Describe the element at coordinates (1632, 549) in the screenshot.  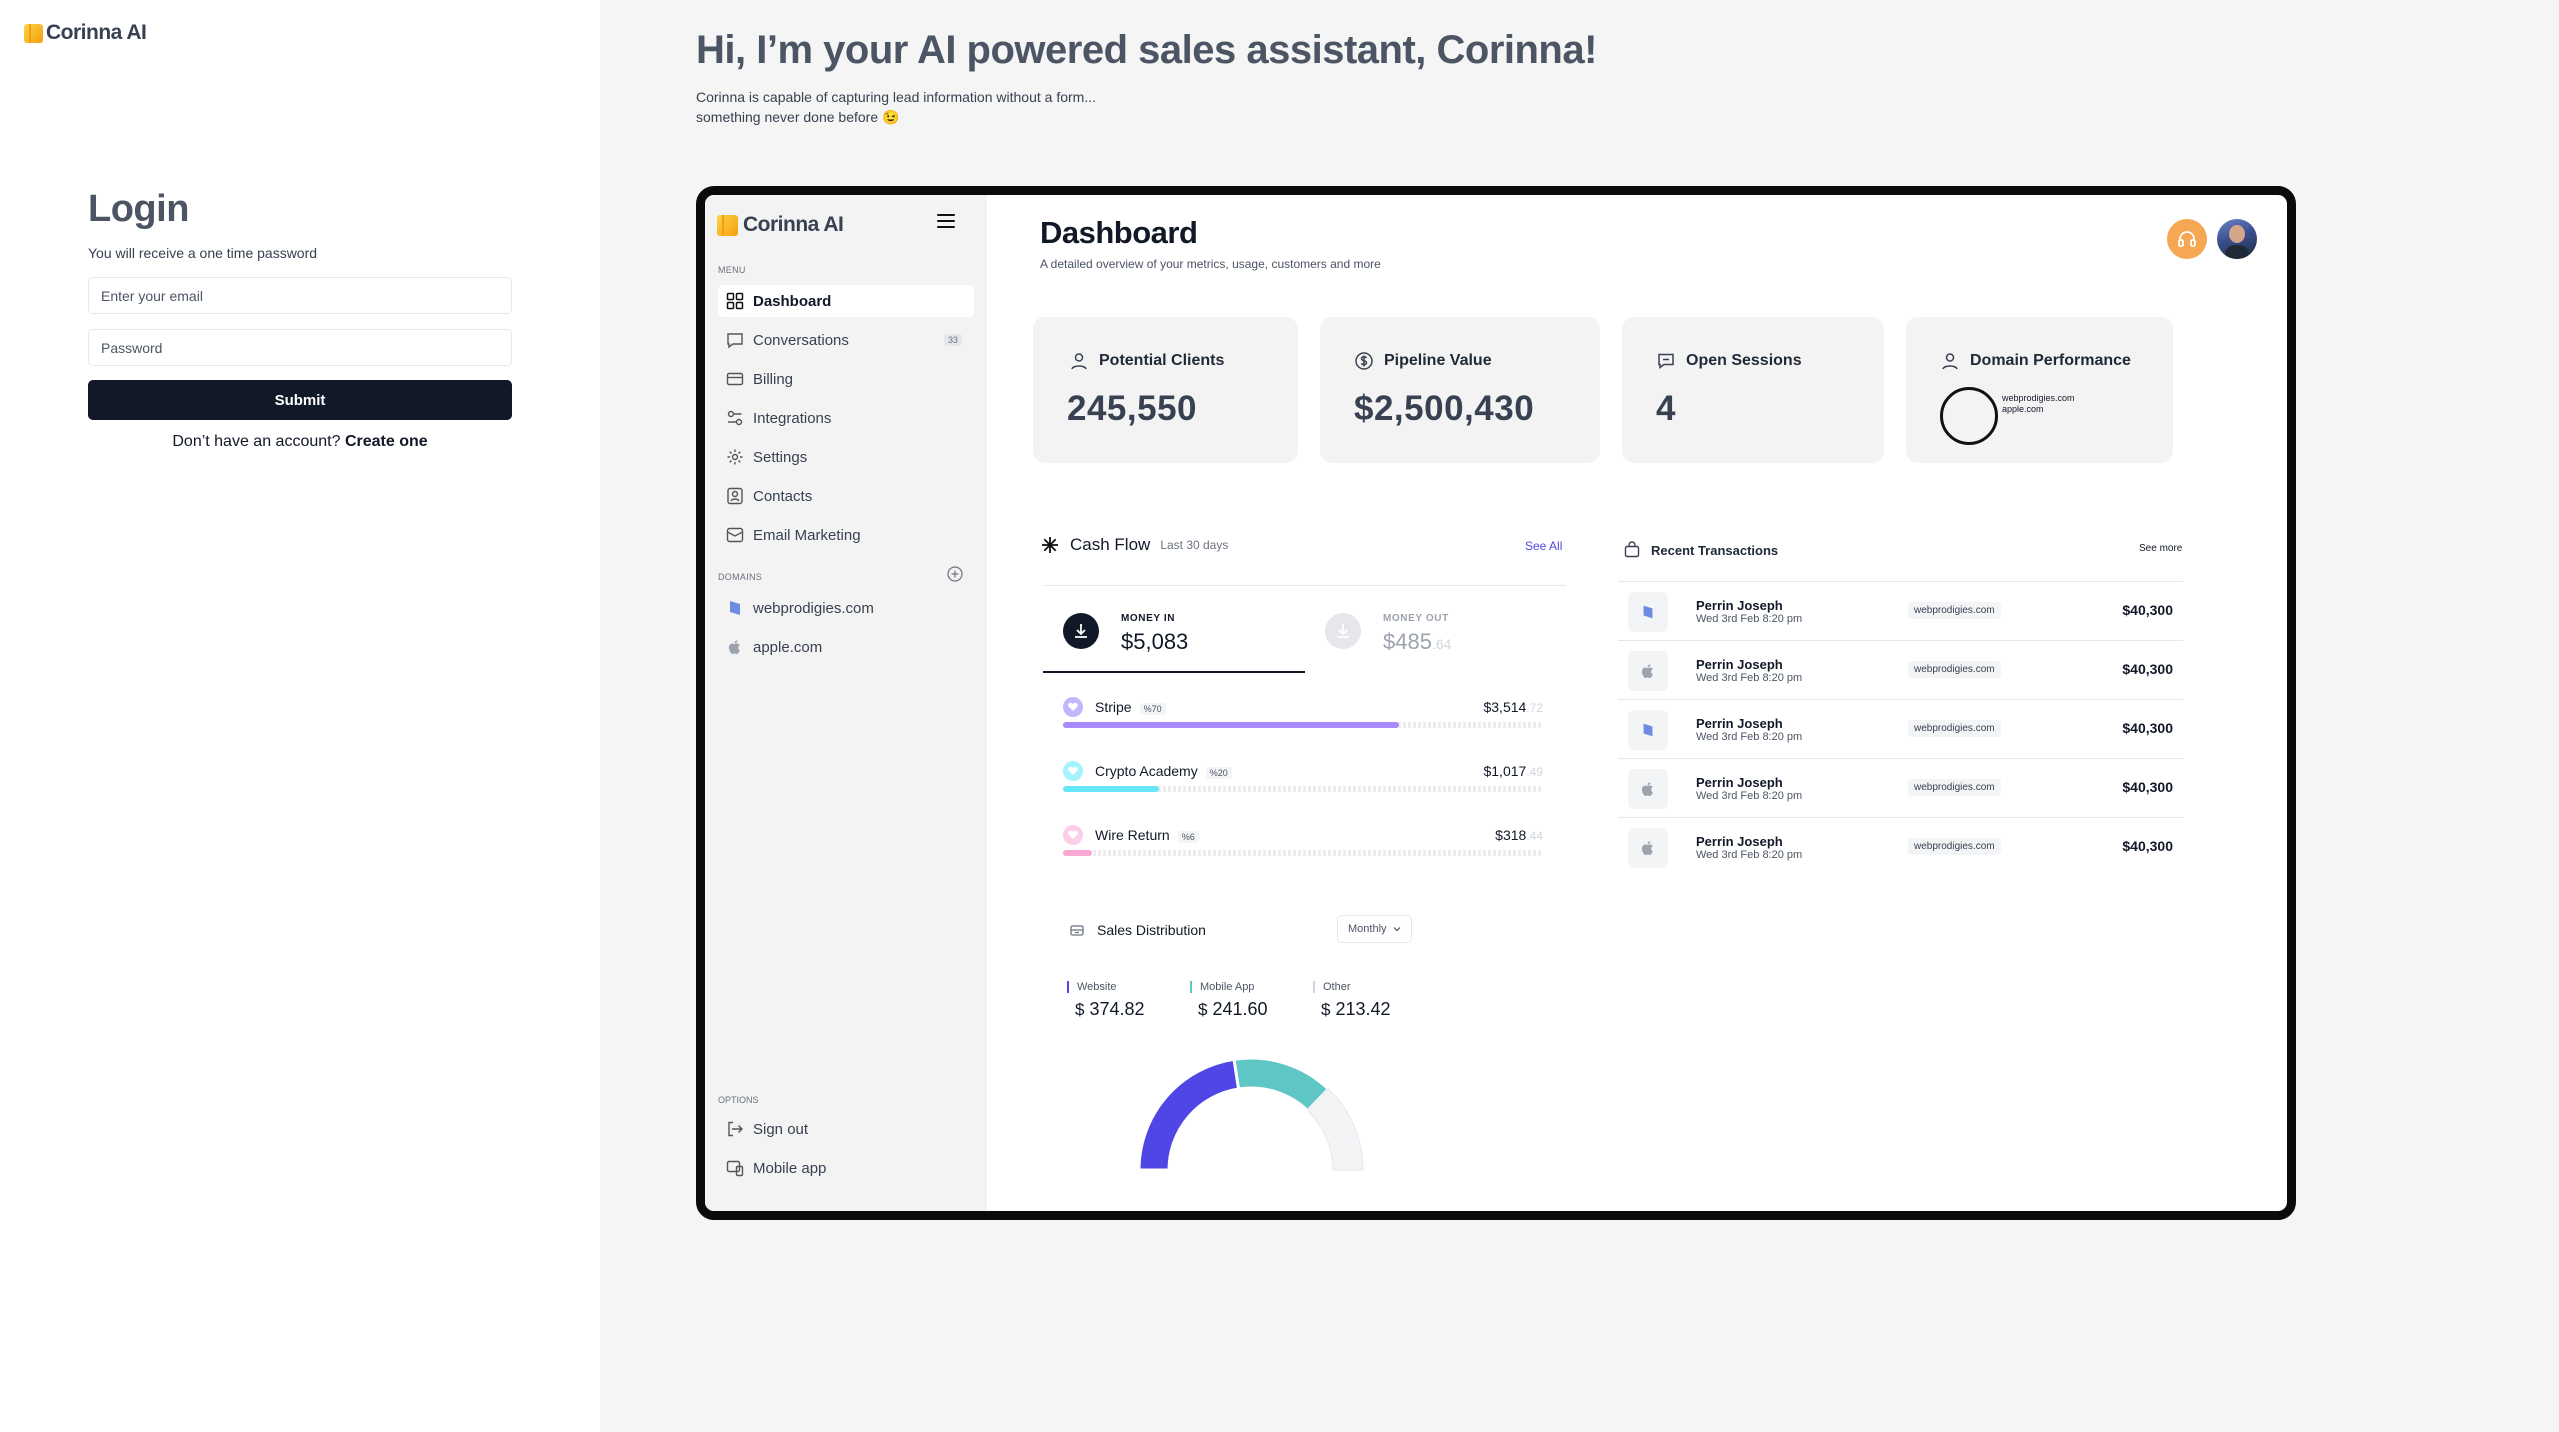
I see `bag-icon` at that location.